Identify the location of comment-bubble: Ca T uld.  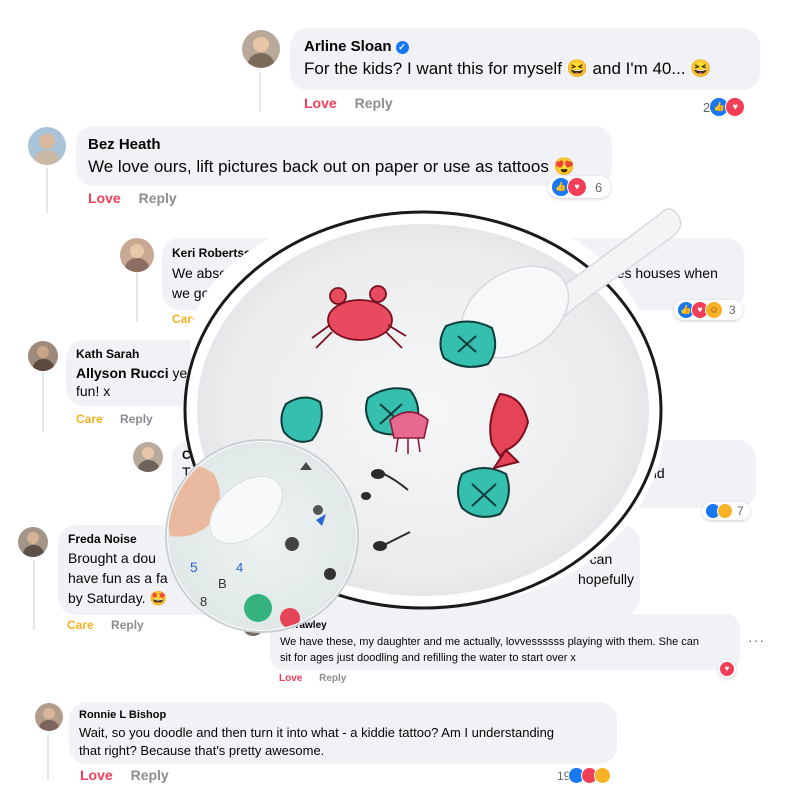
(464, 474).